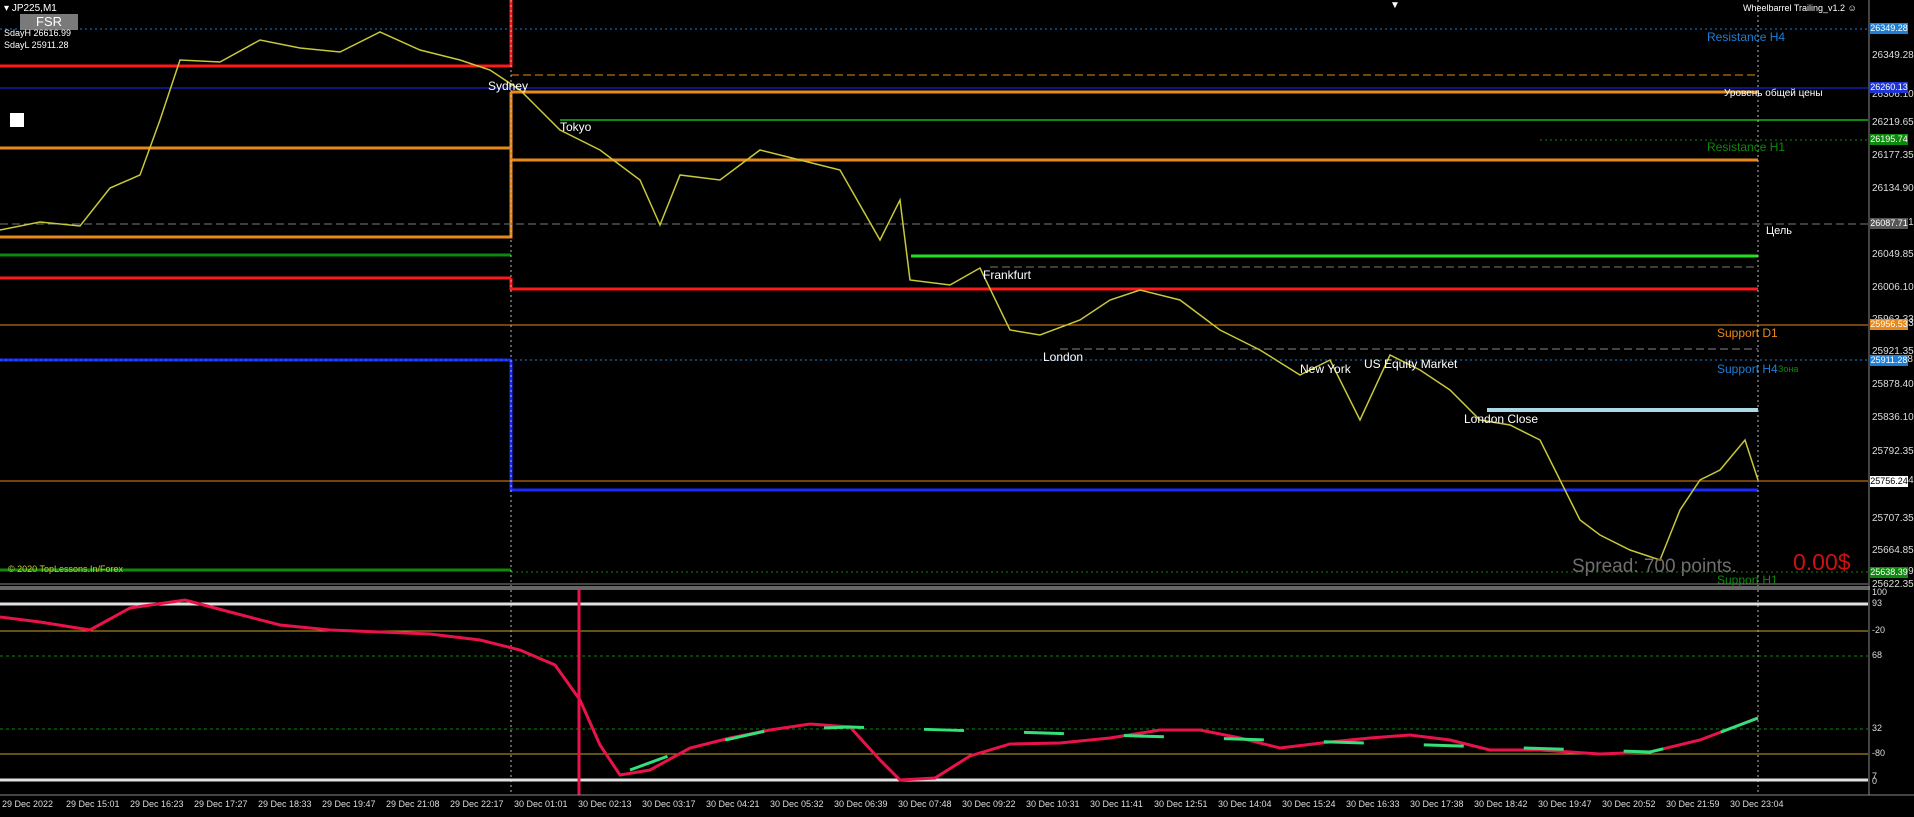 The image size is (1914, 817). What do you see at coordinates (1629, 804) in the screenshot?
I see `time-axis-label: 30 Dec 20:52` at bounding box center [1629, 804].